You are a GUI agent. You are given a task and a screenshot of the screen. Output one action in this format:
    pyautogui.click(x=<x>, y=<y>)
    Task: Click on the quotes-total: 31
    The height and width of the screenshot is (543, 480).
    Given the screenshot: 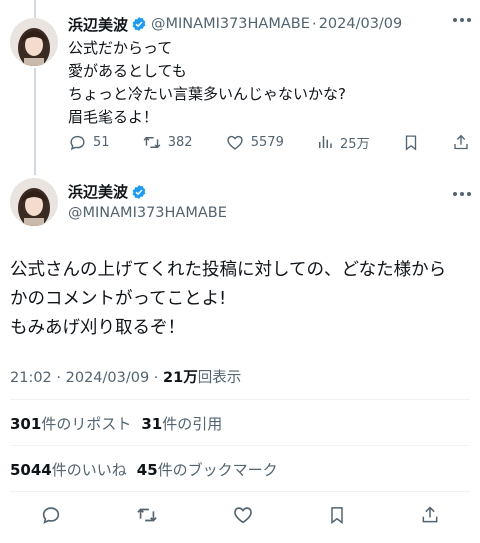 What is the action you would take?
    pyautogui.click(x=152, y=424)
    